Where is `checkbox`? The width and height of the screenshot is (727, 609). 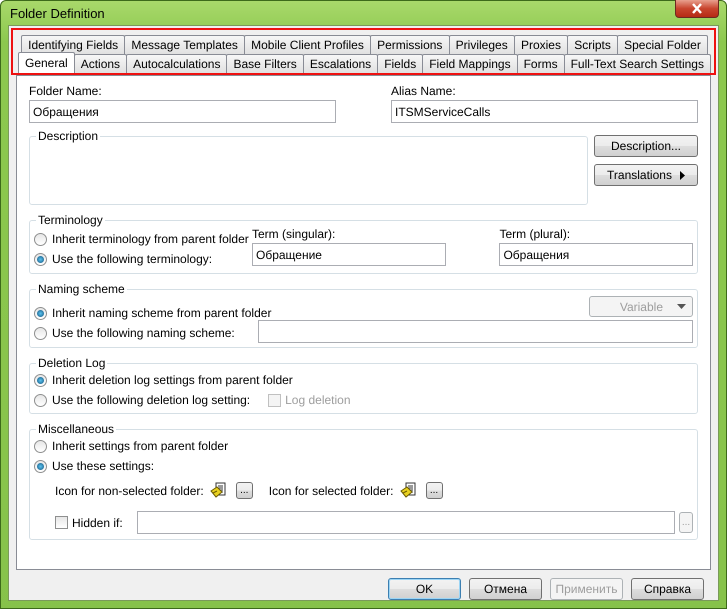 checkbox is located at coordinates (61, 522).